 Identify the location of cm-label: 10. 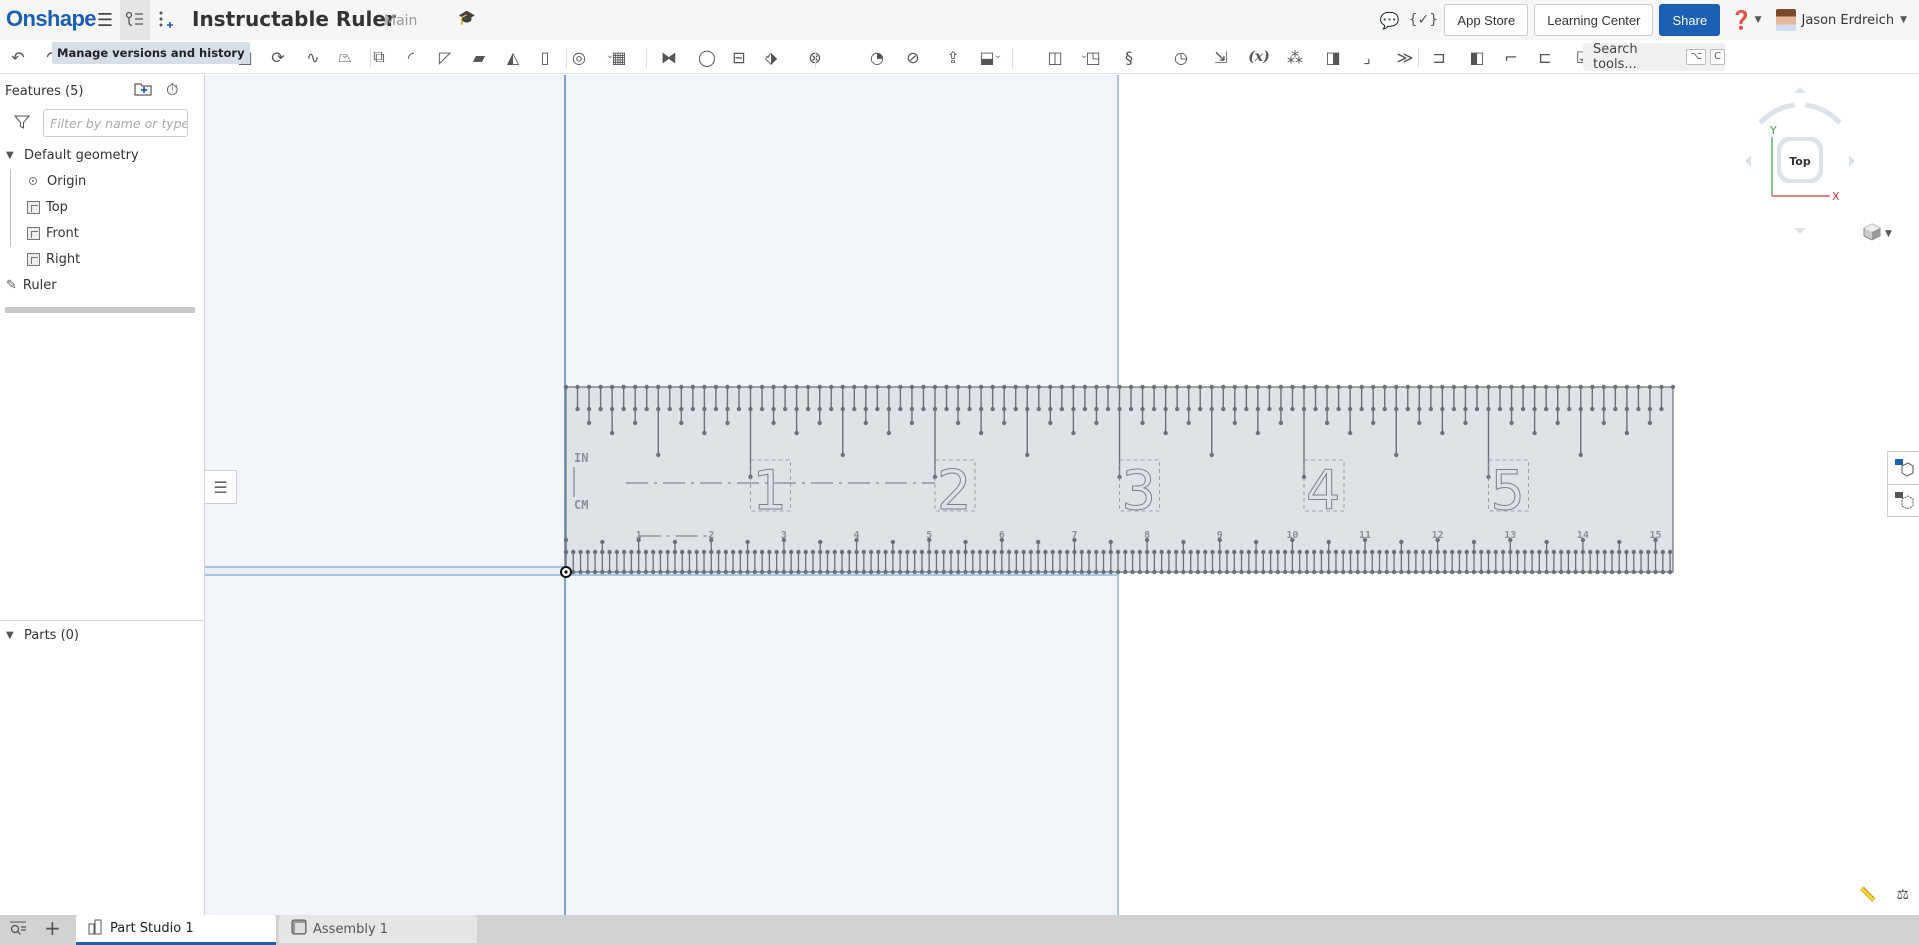
(1292, 535).